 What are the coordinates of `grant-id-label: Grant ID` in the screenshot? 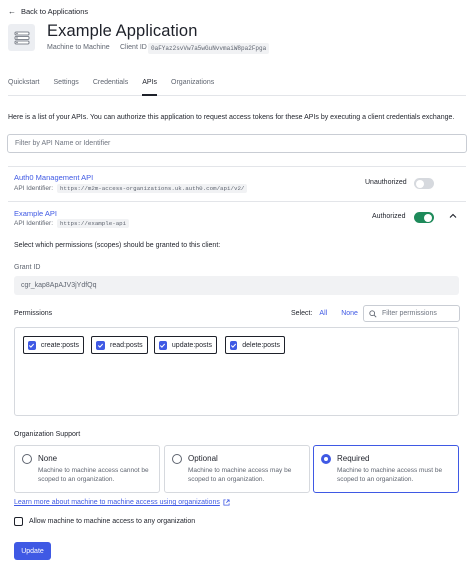 It's located at (27, 267).